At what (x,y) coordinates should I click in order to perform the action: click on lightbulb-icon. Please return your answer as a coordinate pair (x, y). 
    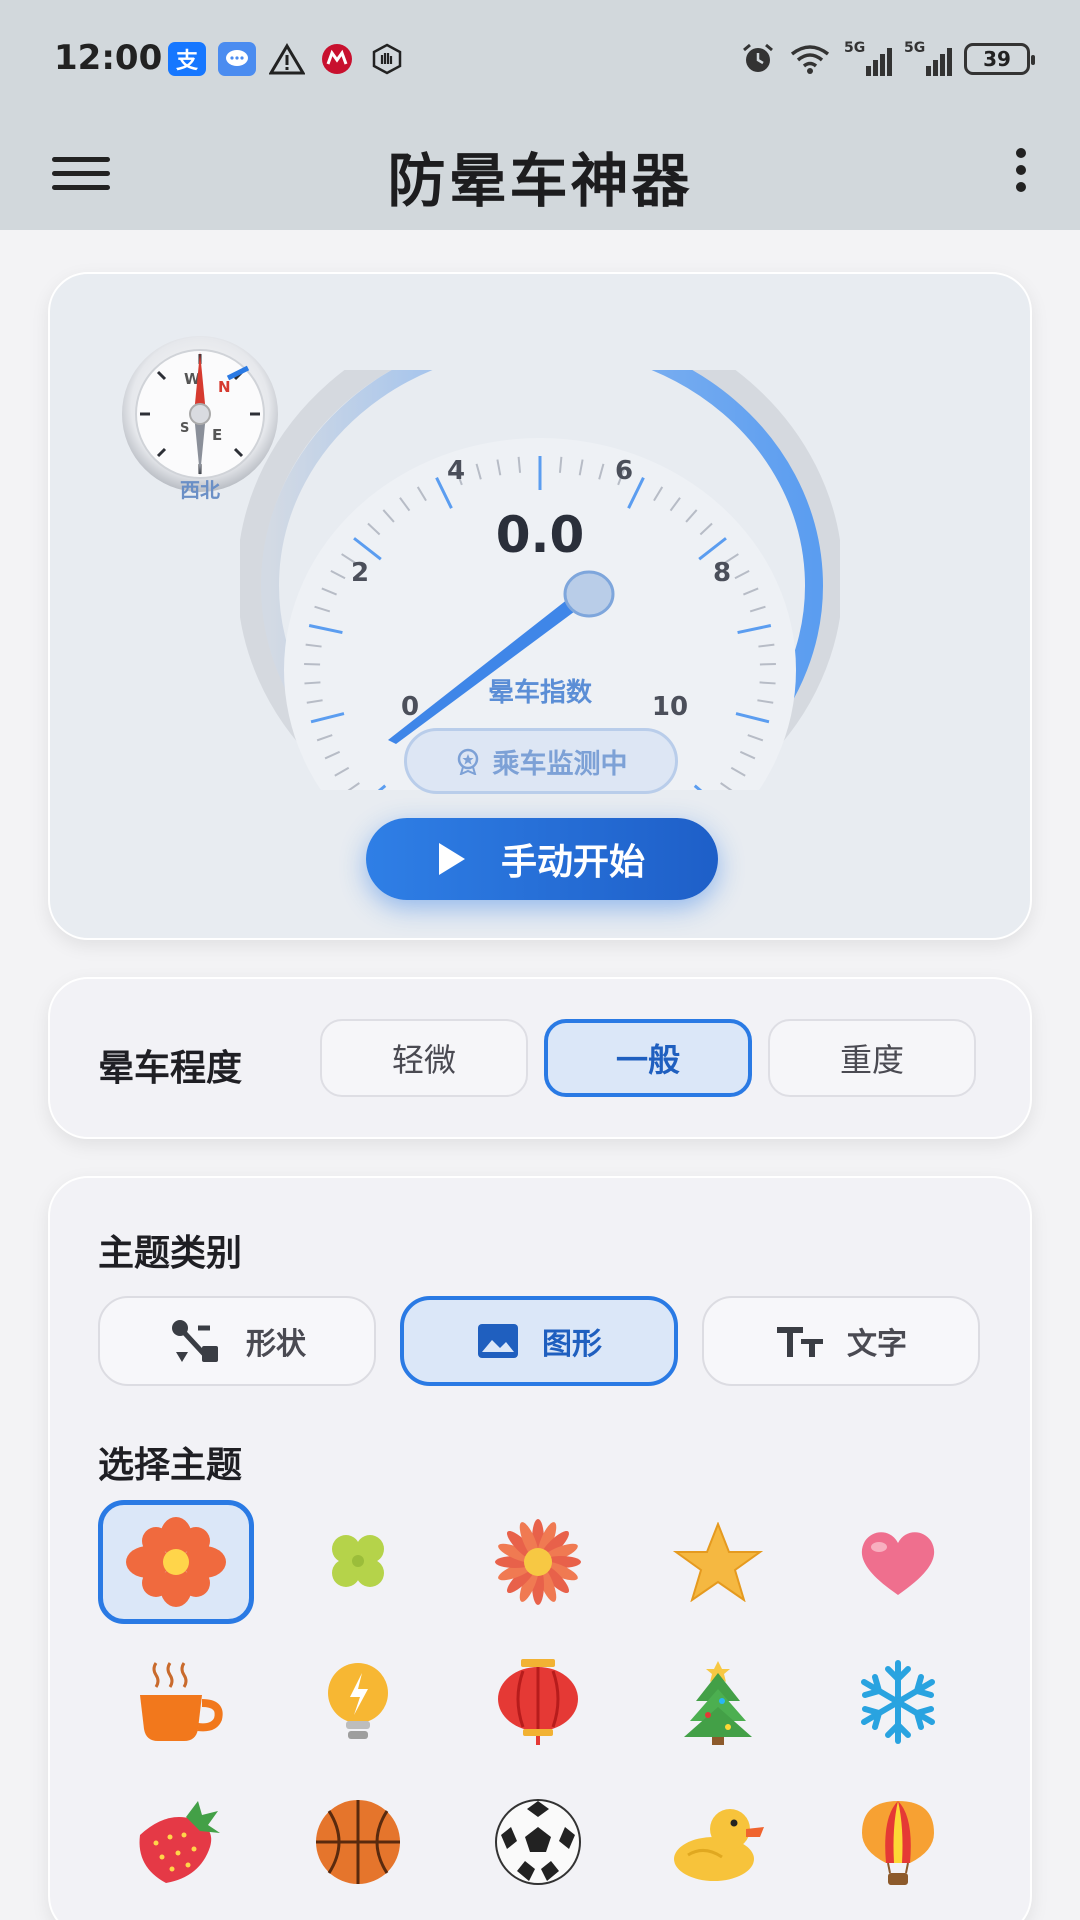
    Looking at the image, I should click on (358, 1701).